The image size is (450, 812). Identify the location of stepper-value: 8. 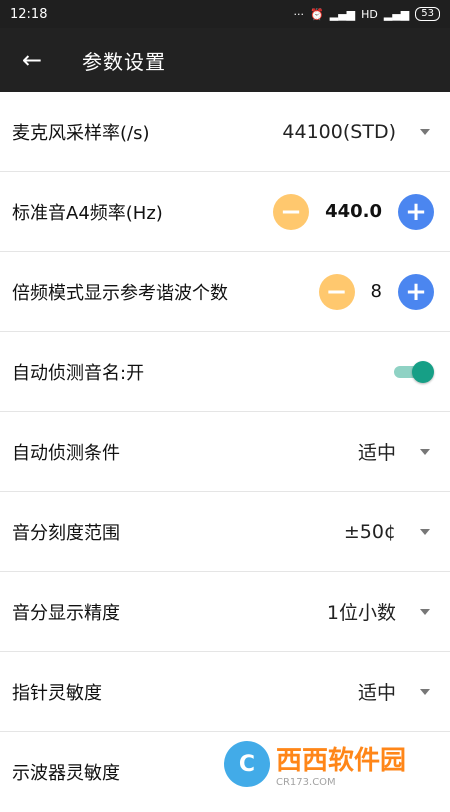
(376, 291).